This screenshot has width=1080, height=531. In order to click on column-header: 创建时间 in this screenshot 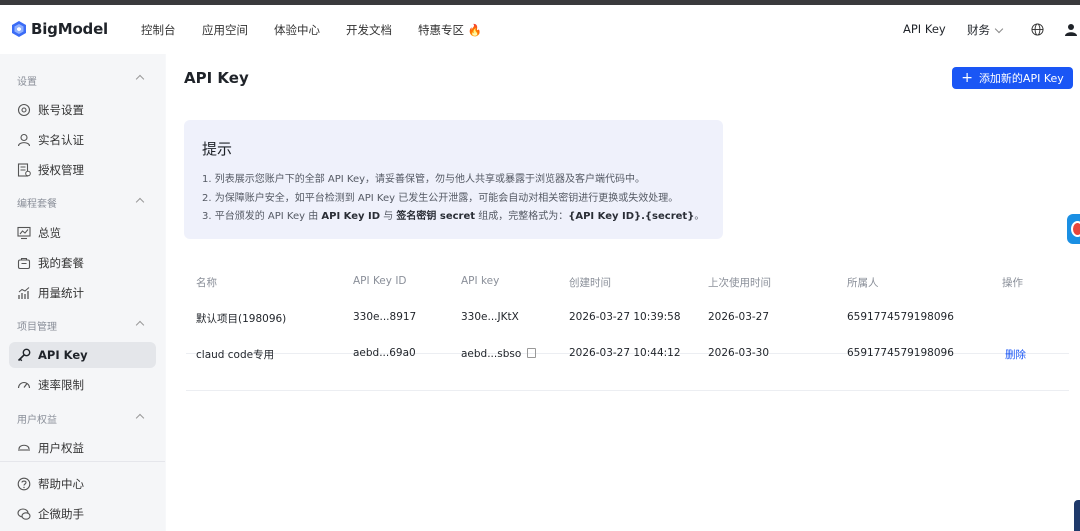, I will do `click(590, 283)`.